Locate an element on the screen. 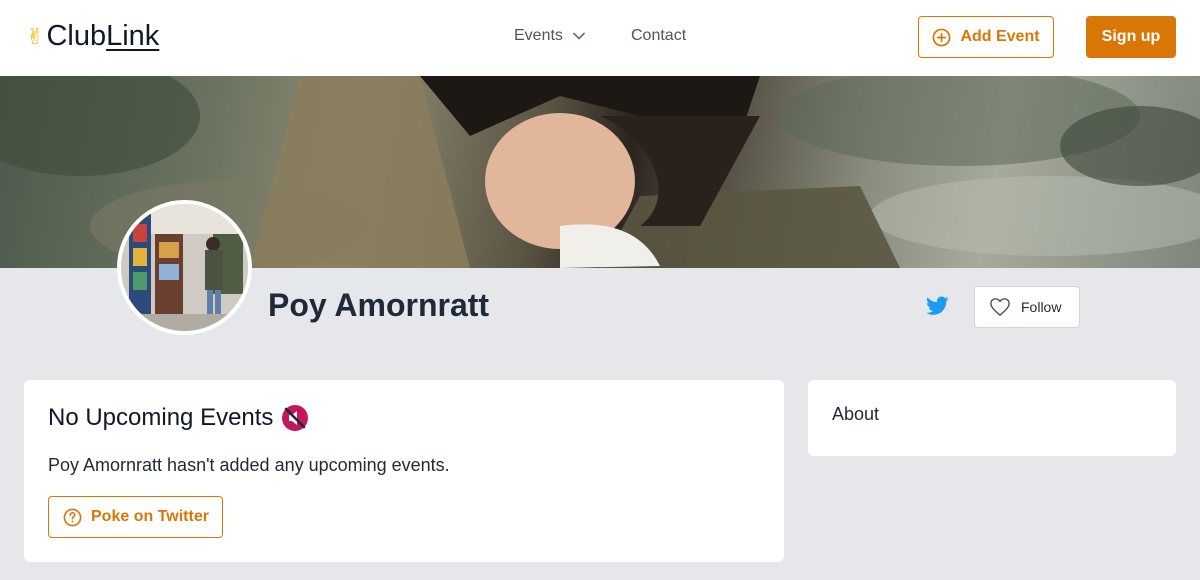 The height and width of the screenshot is (580, 1200). poke-label: Poke on Twitter is located at coordinates (150, 516).